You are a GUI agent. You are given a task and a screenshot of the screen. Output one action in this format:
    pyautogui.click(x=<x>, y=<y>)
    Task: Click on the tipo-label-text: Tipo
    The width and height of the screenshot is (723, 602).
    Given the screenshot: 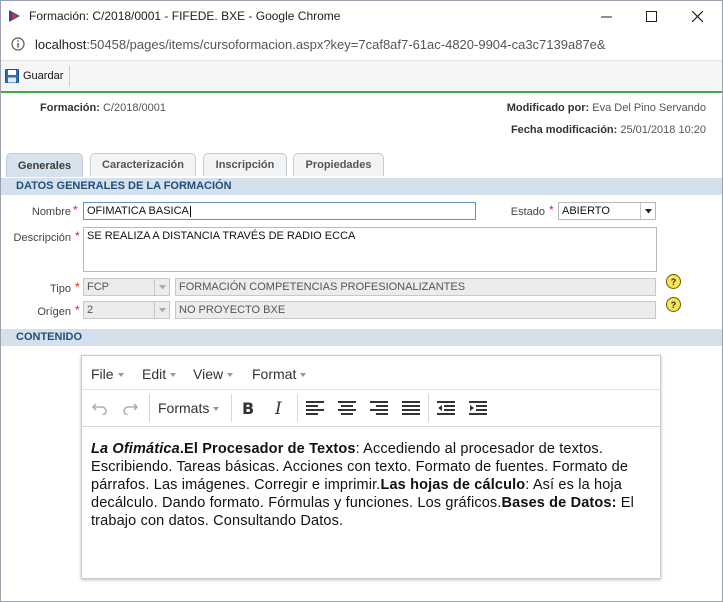 What is the action you would take?
    pyautogui.click(x=60, y=289)
    